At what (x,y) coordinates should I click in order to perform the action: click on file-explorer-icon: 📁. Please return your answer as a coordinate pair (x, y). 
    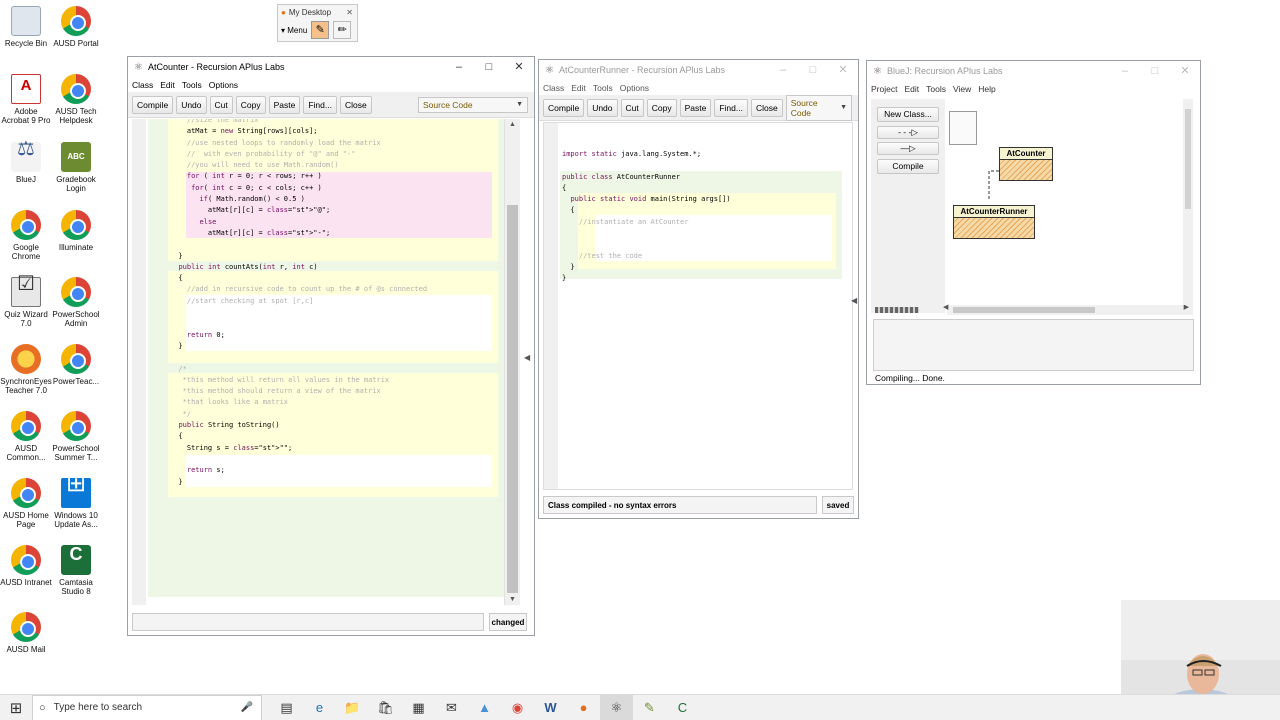
    Looking at the image, I should click on (352, 707).